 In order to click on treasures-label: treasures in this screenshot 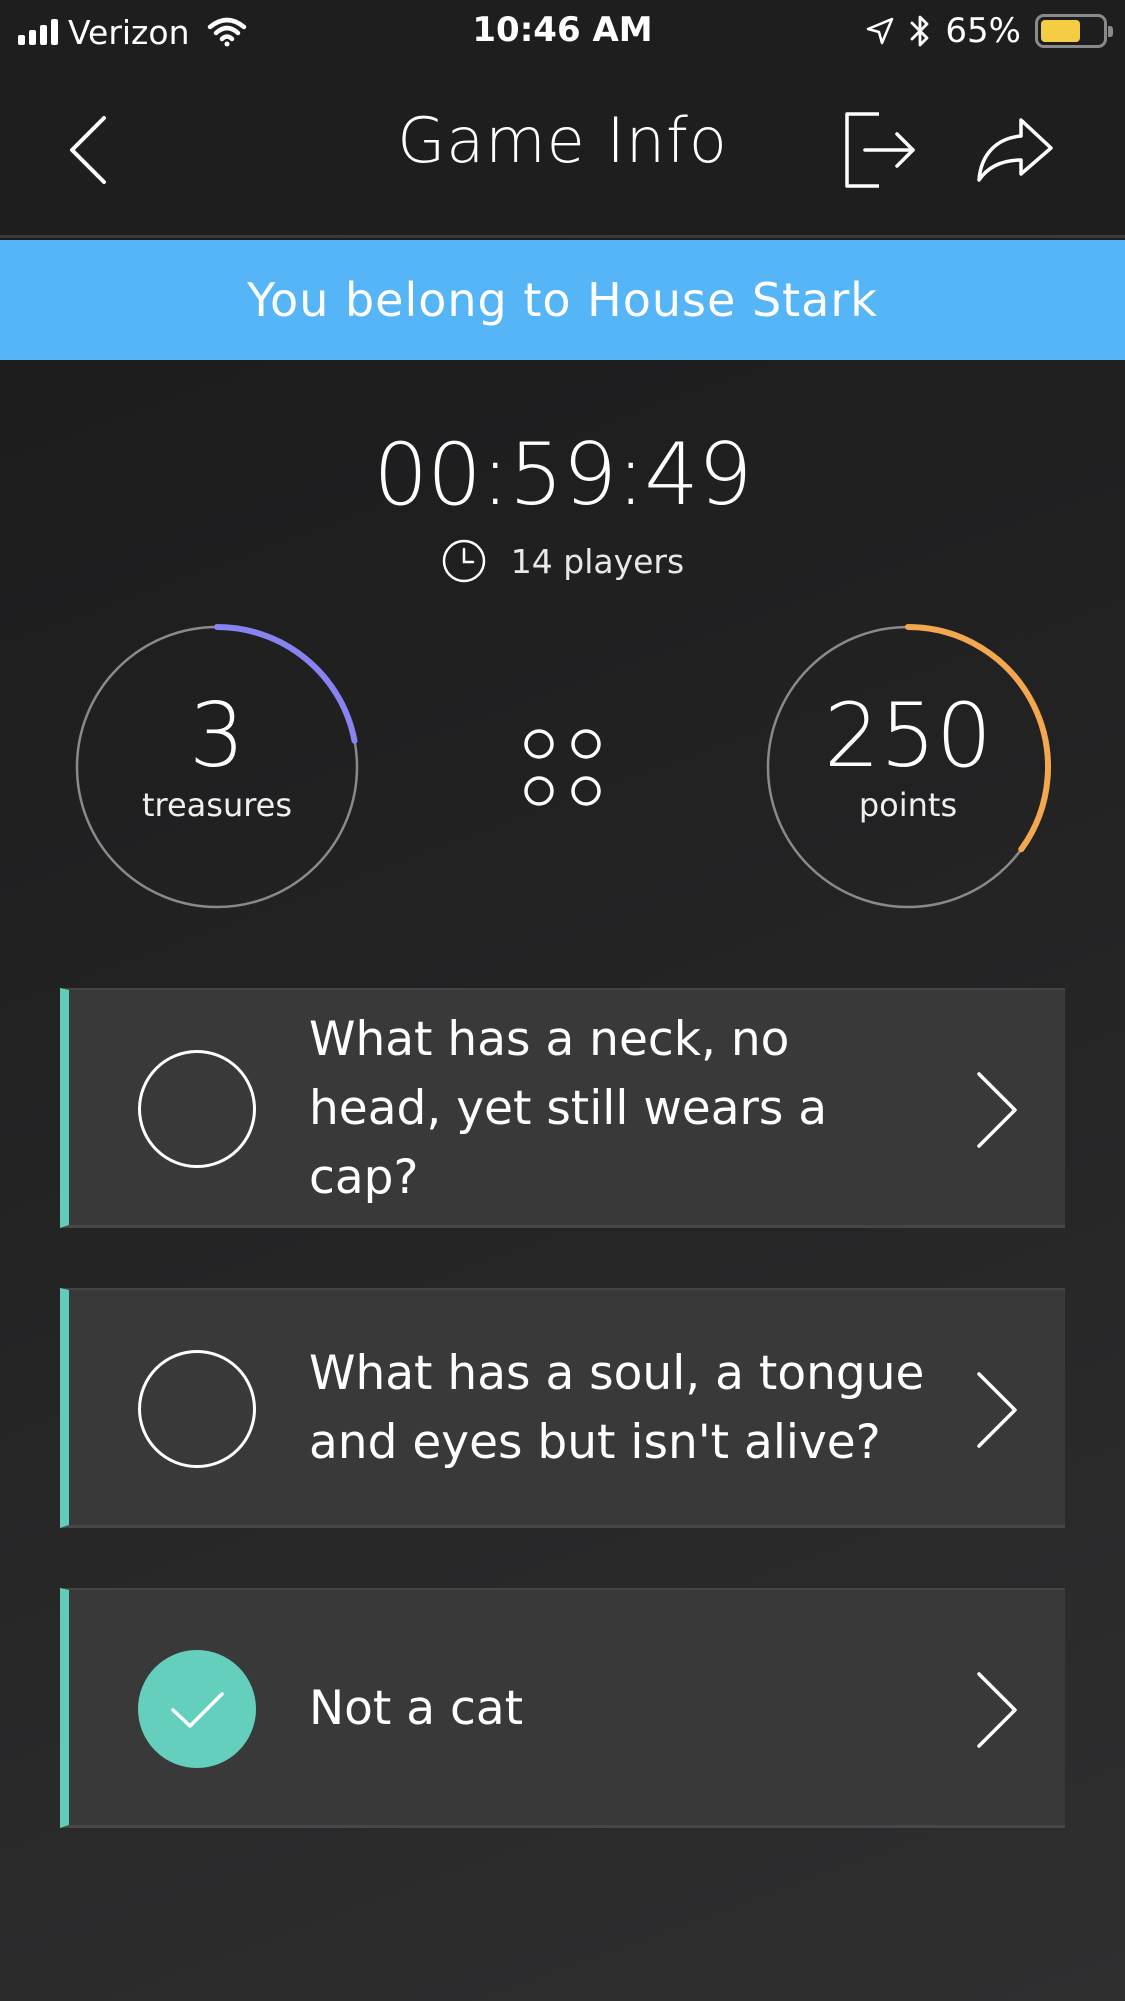, I will do `click(217, 805)`.